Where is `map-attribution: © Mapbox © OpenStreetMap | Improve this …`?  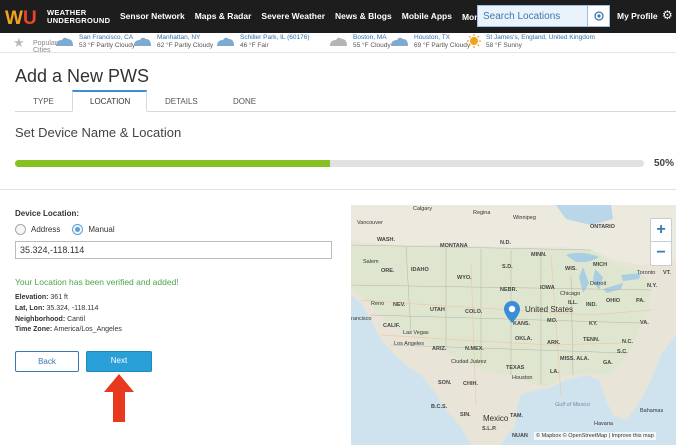
map-attribution: © Mapbox © OpenStreetMap | Improve this … is located at coordinates (595, 436).